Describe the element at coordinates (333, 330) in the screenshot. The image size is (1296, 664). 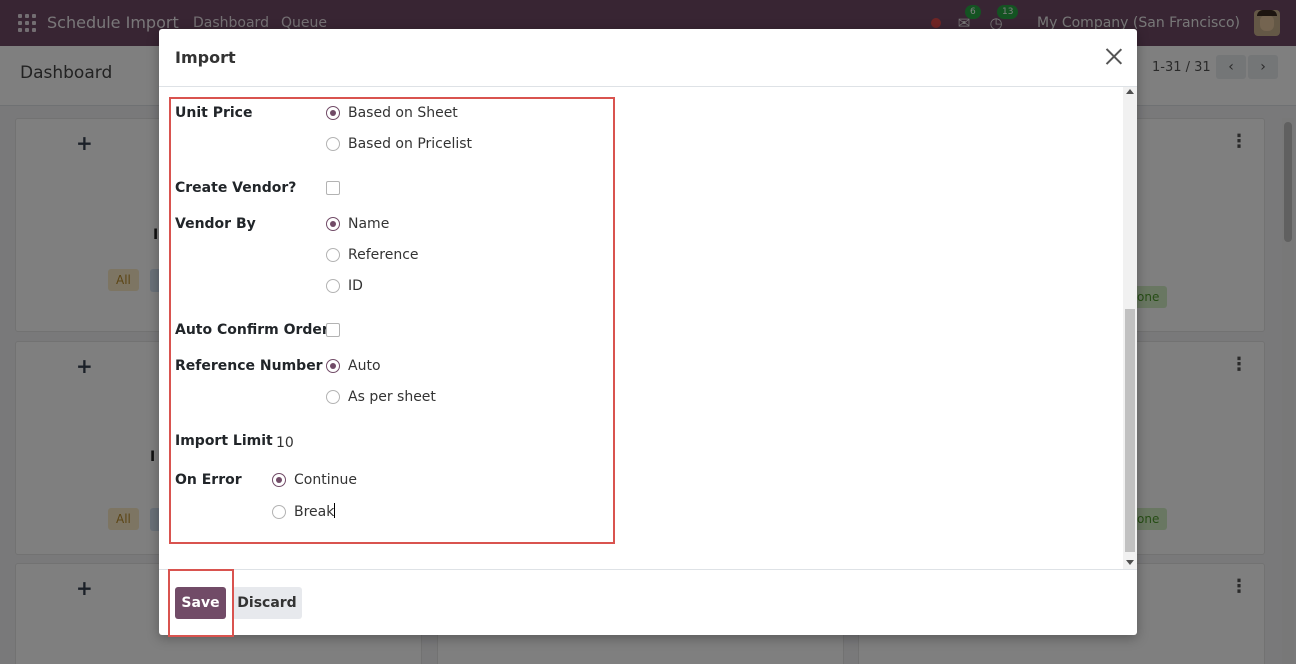
I see `auto-confirm-checkbox` at that location.